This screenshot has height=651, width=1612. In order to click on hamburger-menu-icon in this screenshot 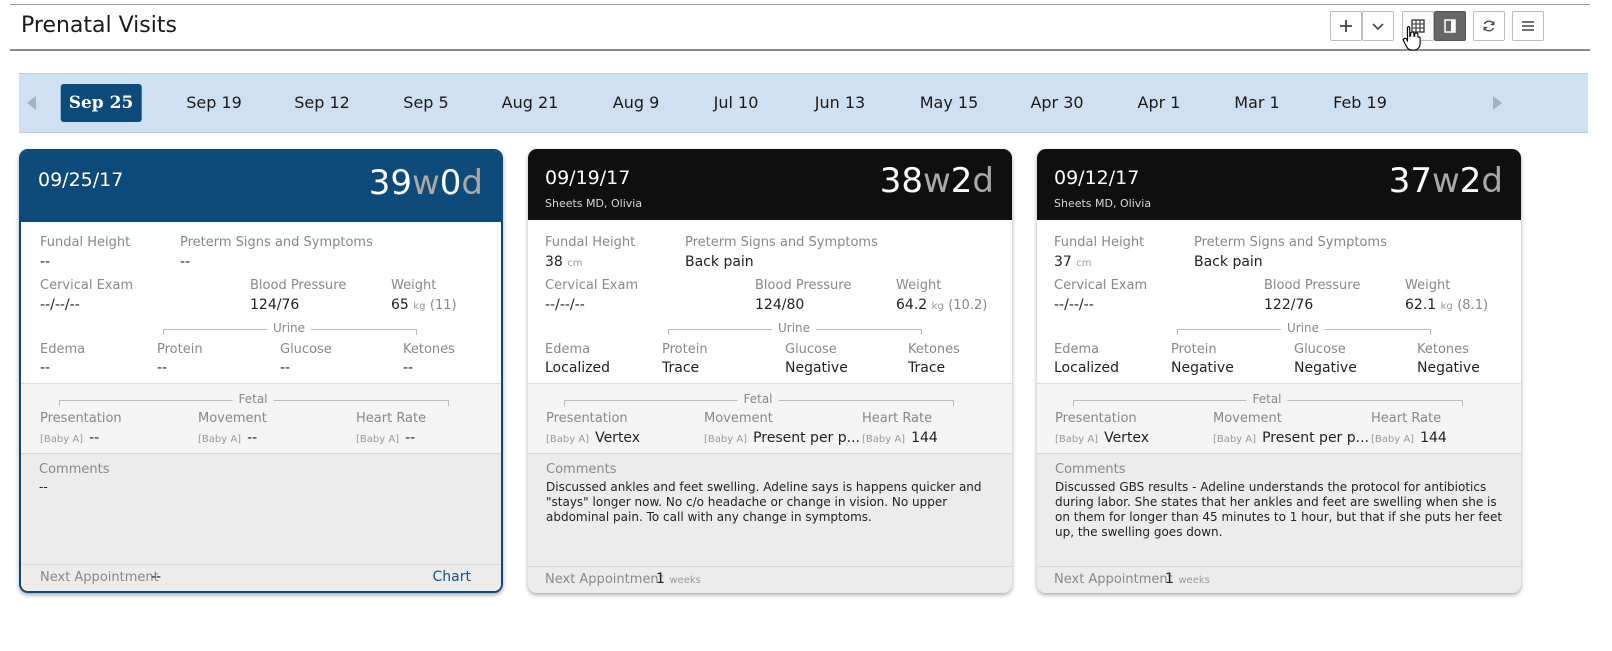, I will do `click(1528, 26)`.